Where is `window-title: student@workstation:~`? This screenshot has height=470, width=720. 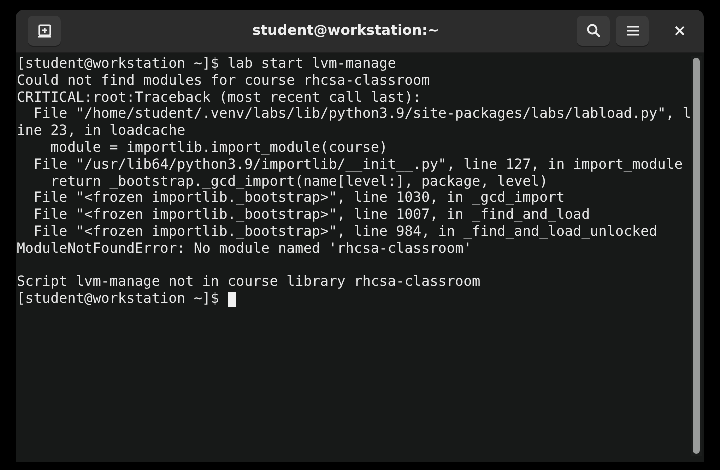
window-title: student@workstation:~ is located at coordinates (346, 31).